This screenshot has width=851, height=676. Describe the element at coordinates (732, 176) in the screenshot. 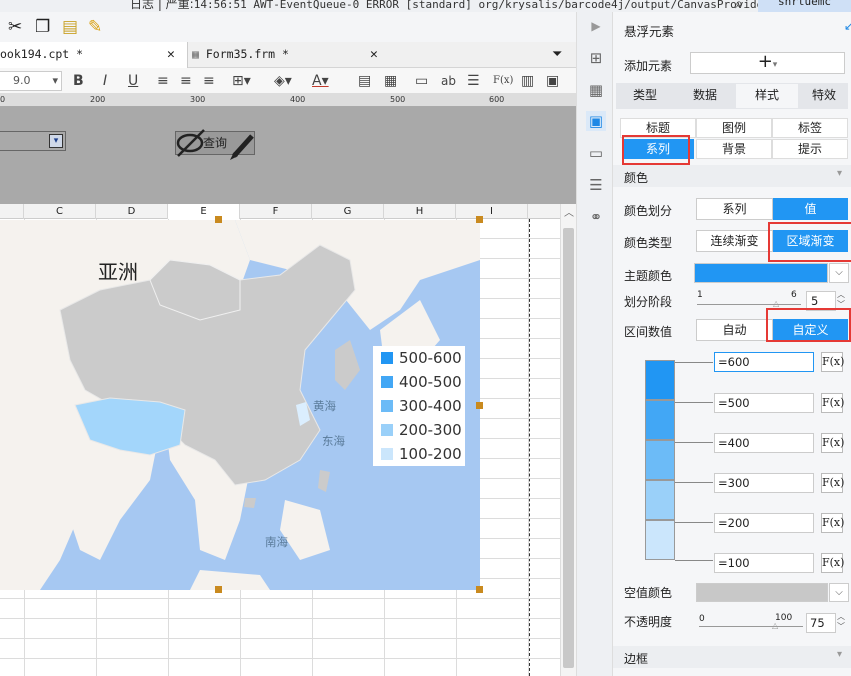

I see `color-section-header` at that location.